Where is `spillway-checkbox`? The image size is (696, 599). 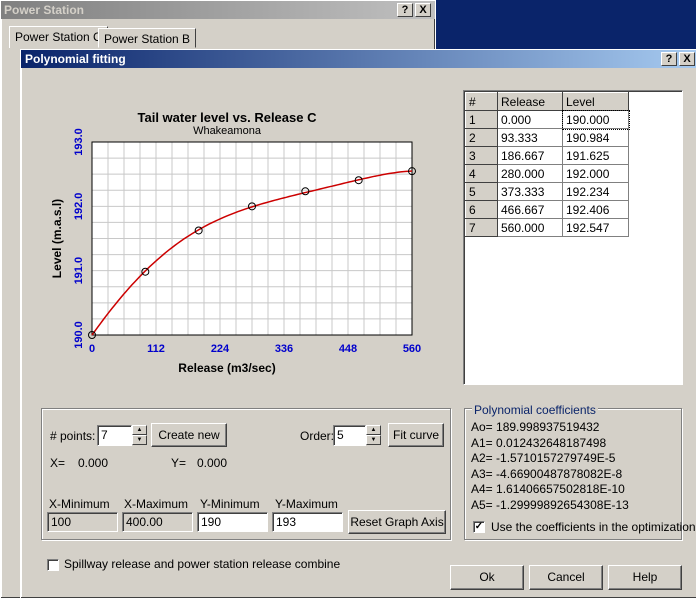 spillway-checkbox is located at coordinates (53, 565).